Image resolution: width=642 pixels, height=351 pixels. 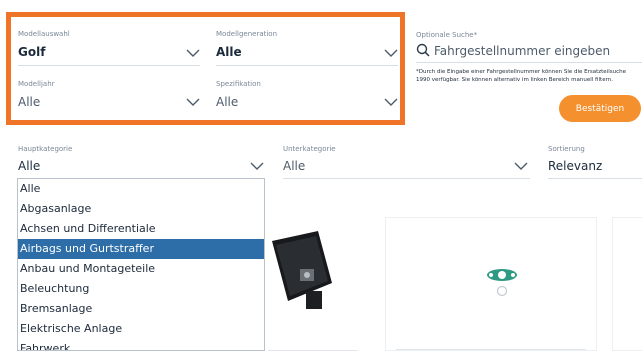 I want to click on generation-underline, so click(x=307, y=65).